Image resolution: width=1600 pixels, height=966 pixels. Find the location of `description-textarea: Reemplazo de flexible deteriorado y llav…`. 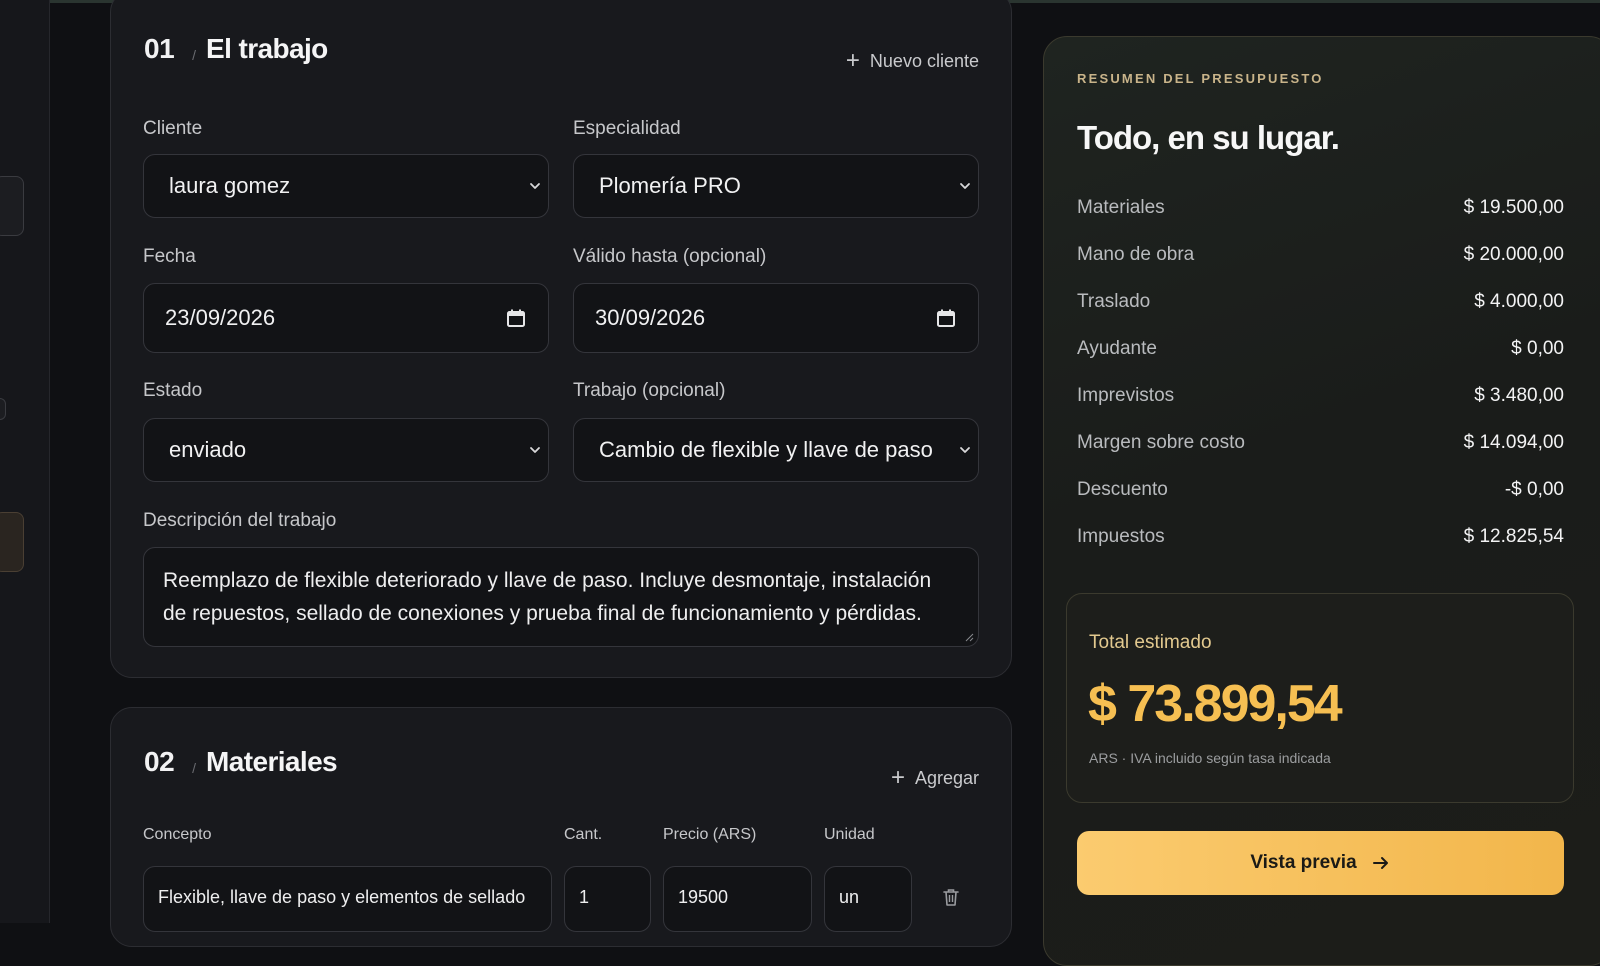

description-textarea: Reemplazo de flexible deteriorado y llav… is located at coordinates (561, 597).